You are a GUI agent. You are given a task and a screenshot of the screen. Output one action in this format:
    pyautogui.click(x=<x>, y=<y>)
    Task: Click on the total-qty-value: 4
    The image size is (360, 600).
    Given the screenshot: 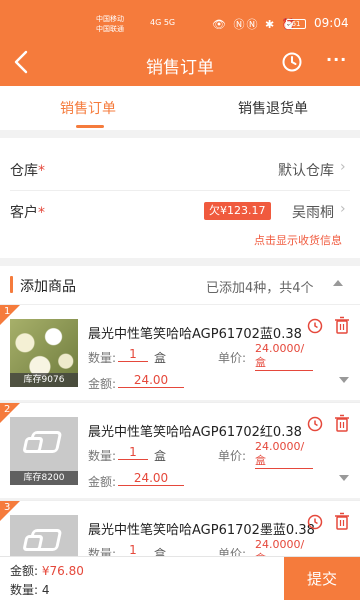 What is the action you would take?
    pyautogui.click(x=45, y=590)
    